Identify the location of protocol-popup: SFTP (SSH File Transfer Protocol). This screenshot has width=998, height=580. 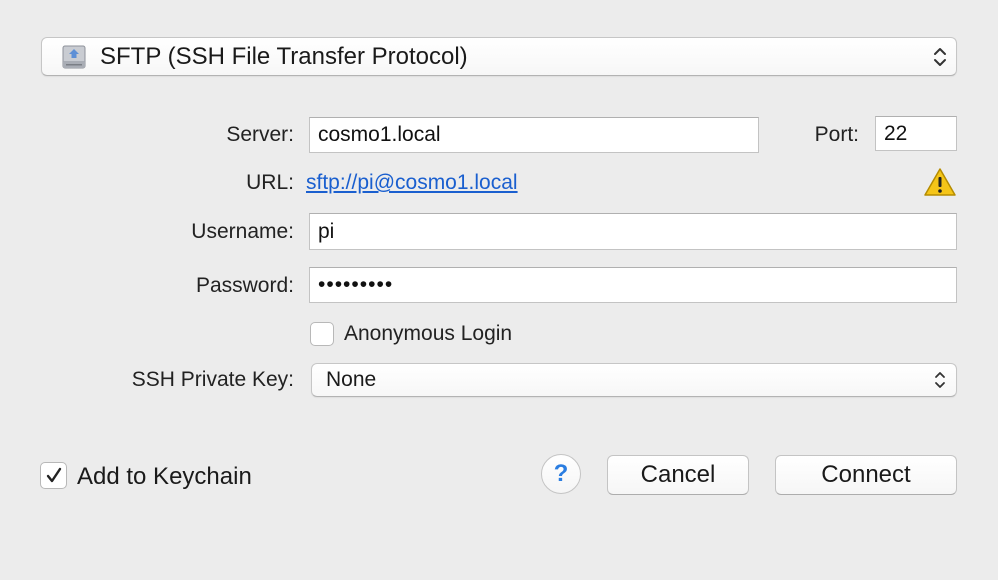
(499, 56).